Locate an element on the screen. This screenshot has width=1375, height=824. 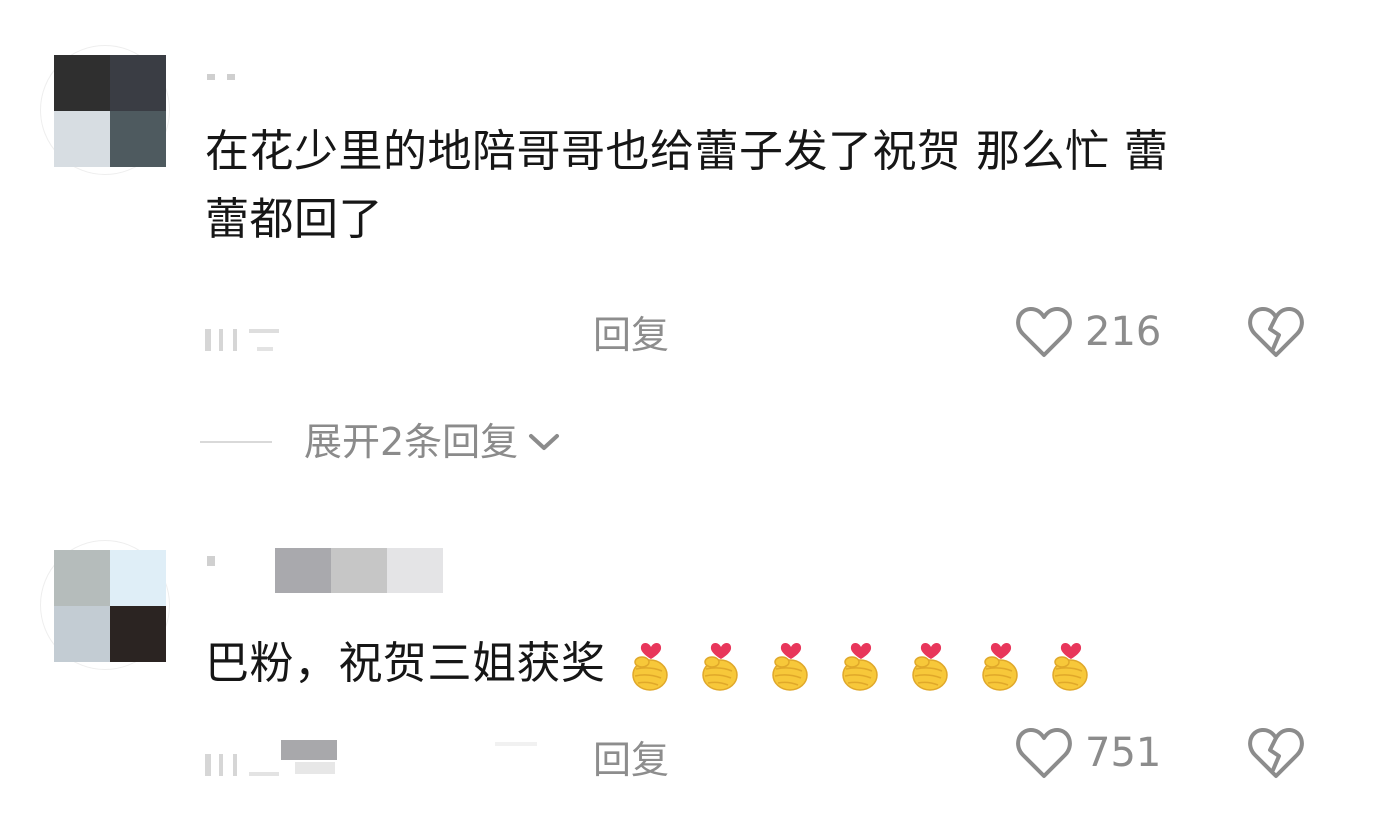
emoji-row is located at coordinates (865, 666).